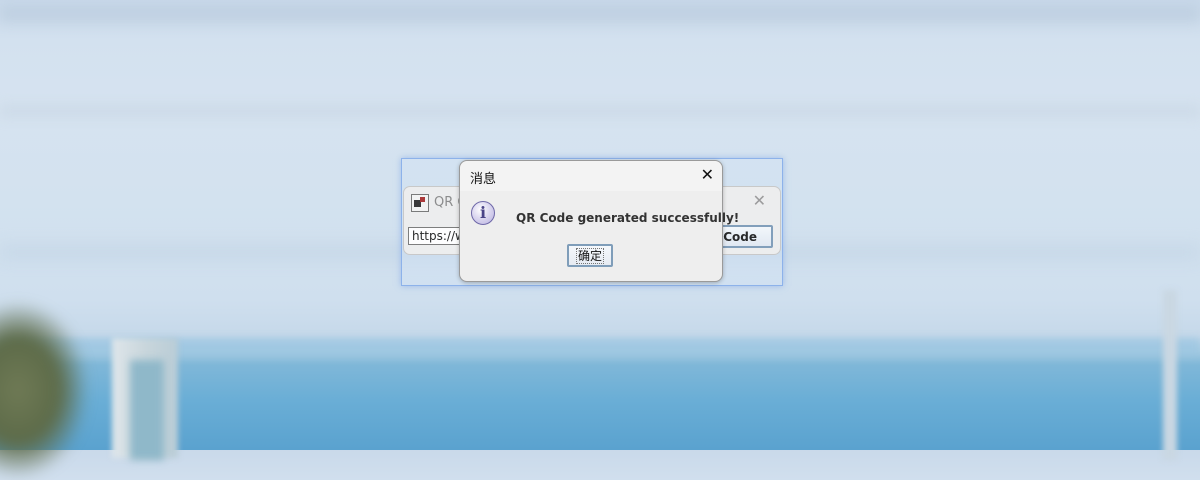  What do you see at coordinates (628, 218) in the screenshot?
I see `dialog-message: QR Code generated successfully!` at bounding box center [628, 218].